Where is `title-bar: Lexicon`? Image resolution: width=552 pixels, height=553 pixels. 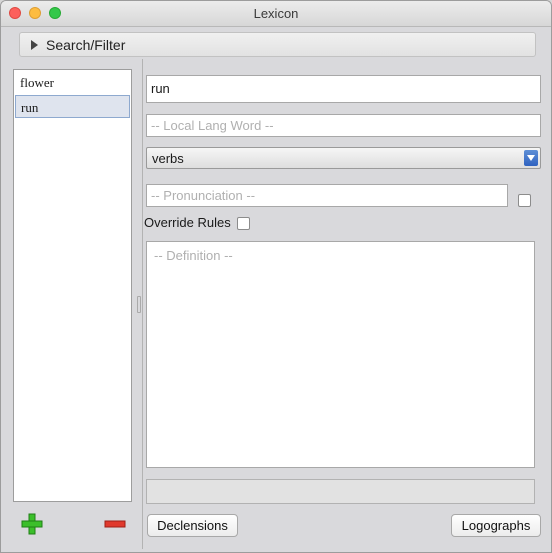 title-bar: Lexicon is located at coordinates (276, 14).